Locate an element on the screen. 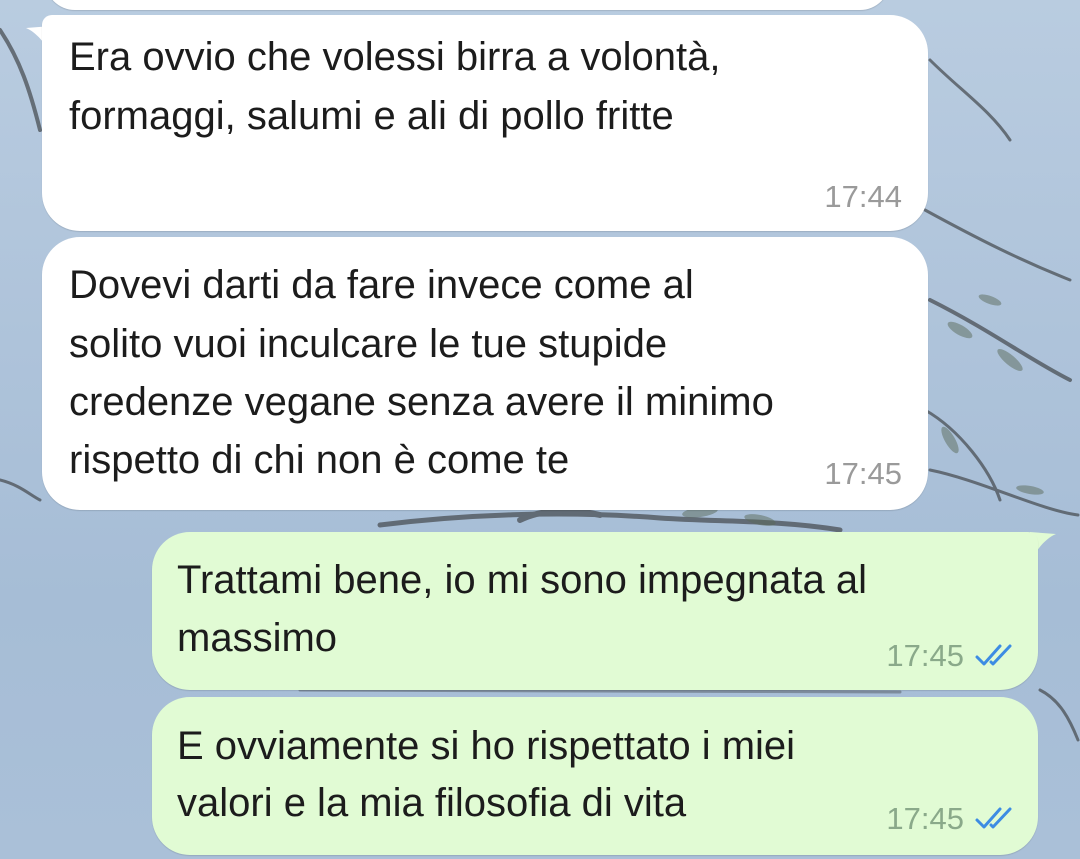 Image resolution: width=1080 pixels, height=859 pixels. message-text-line: Dovevi darti da fare invece come al is located at coordinates (381, 285).